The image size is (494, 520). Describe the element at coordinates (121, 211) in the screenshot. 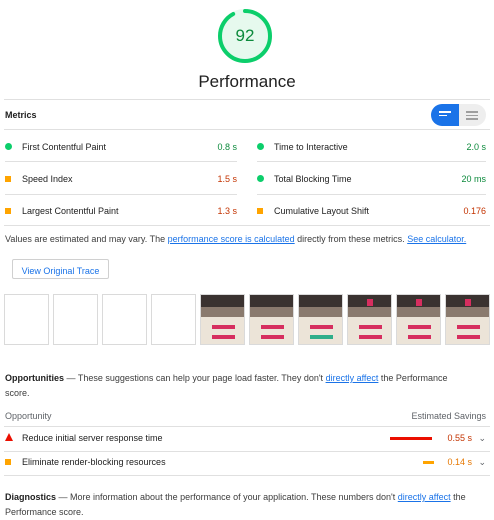

I see `metric-lcp: Largest Contentful Paint 1.3 s` at that location.